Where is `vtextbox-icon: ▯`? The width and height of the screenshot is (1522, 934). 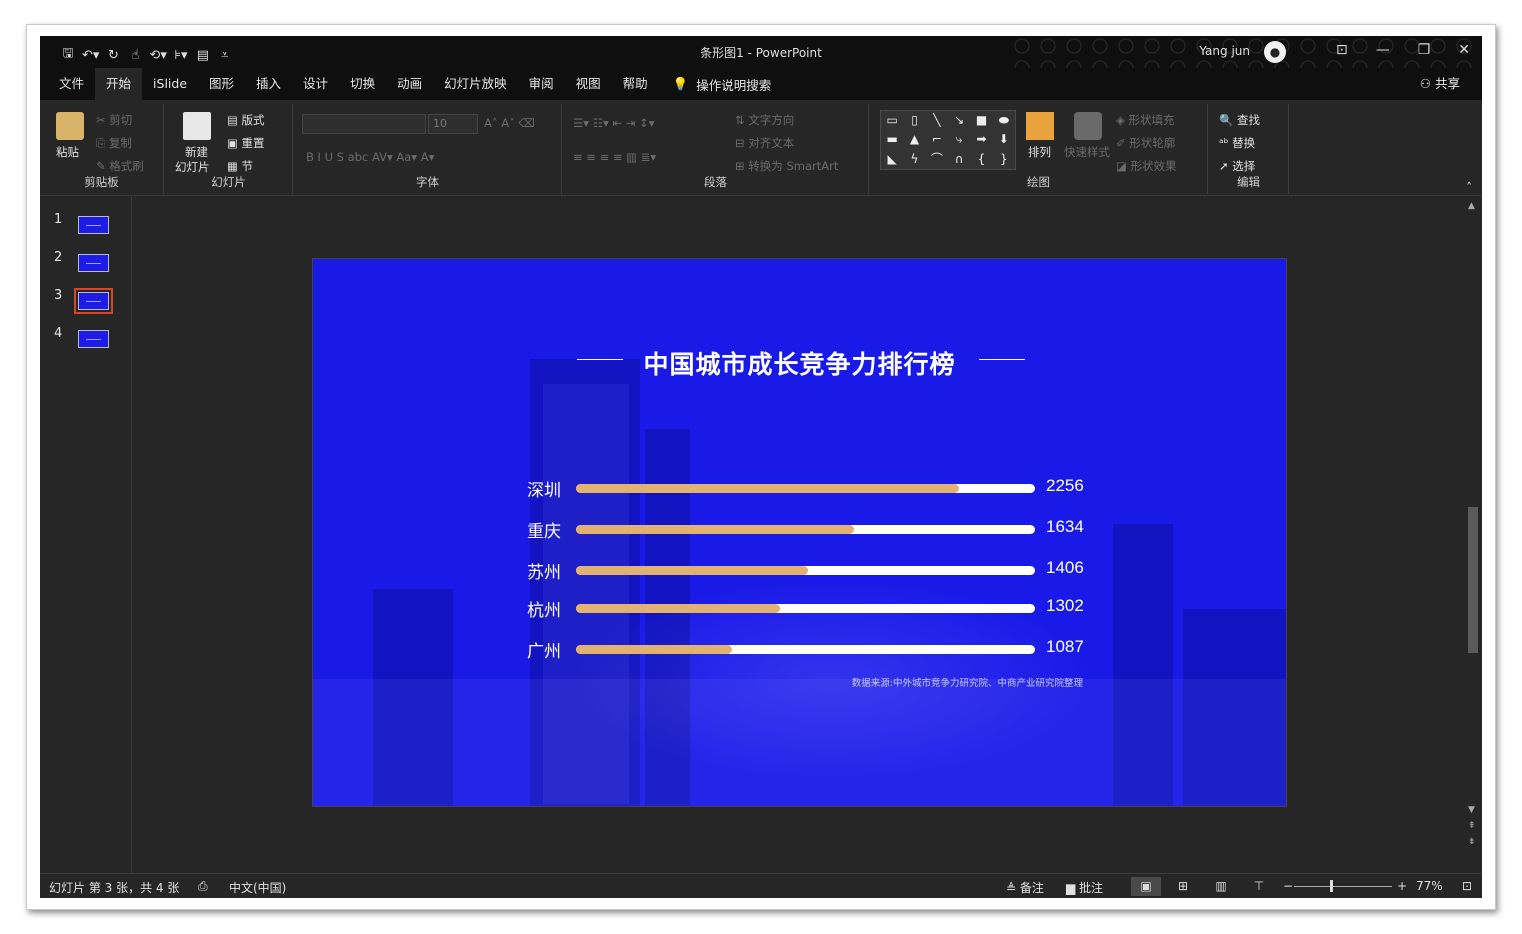
vtextbox-icon: ▯ is located at coordinates (914, 120).